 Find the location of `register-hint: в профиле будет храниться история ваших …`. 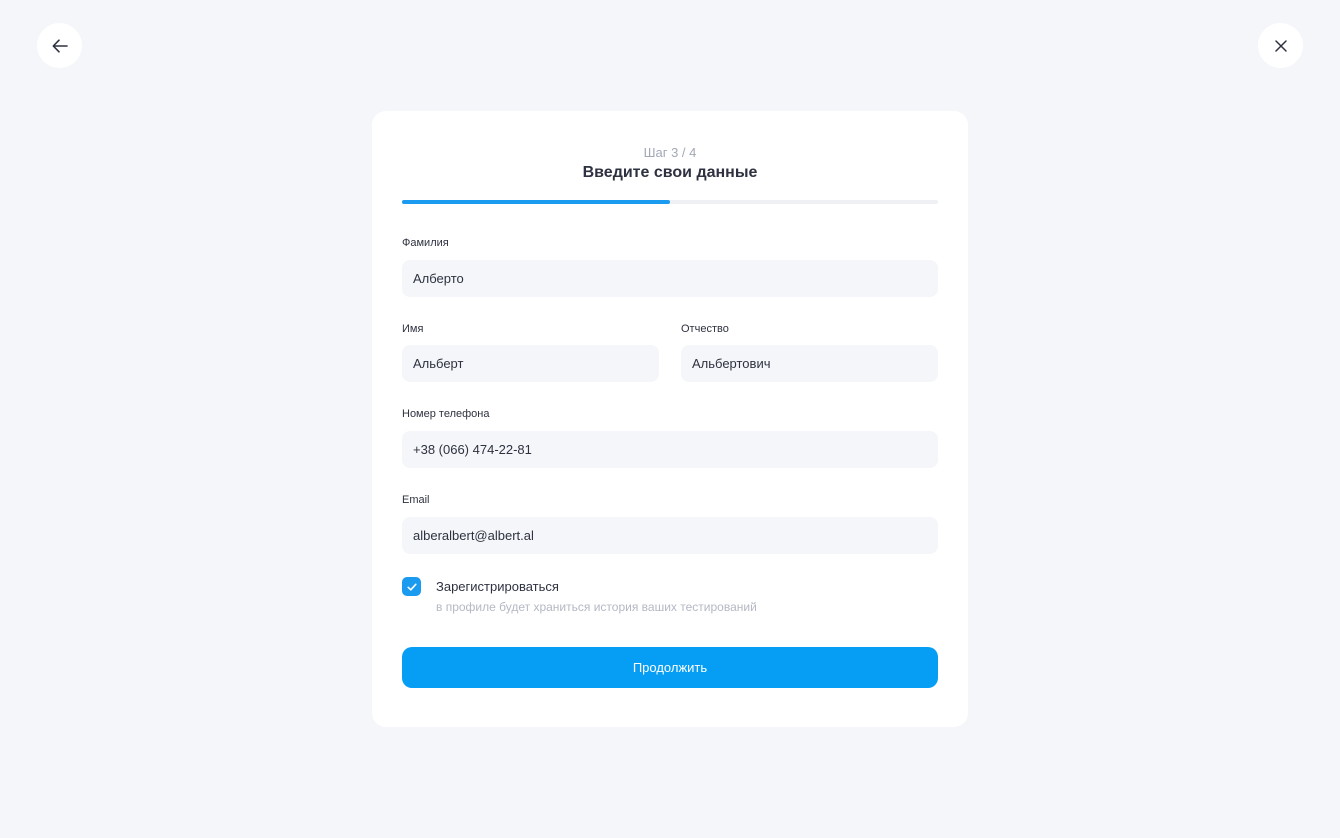

register-hint: в профиле будет храниться история ваших … is located at coordinates (596, 607).